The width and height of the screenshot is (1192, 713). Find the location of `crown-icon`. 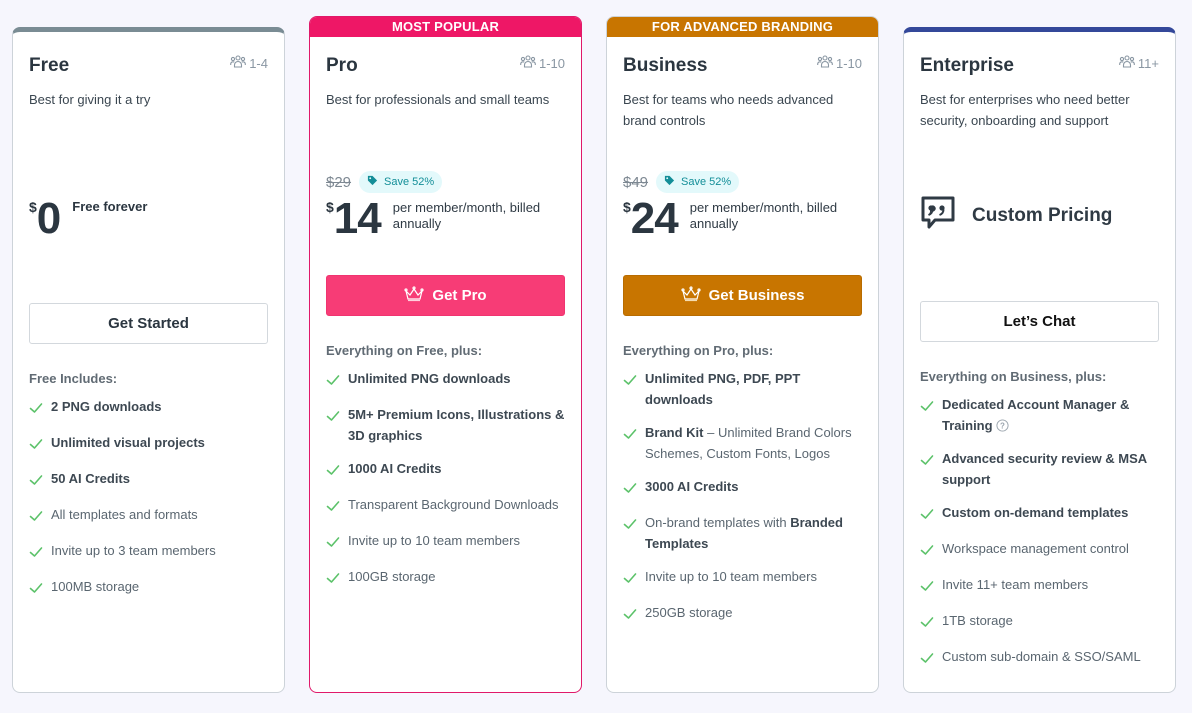

crown-icon is located at coordinates (414, 295).